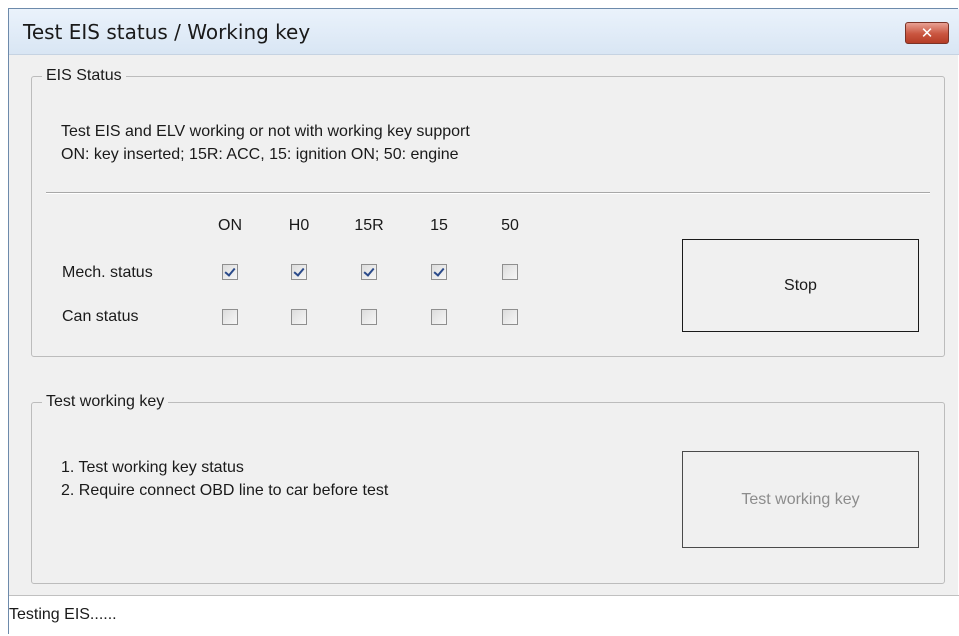  Describe the element at coordinates (369, 272) in the screenshot. I see `mech-status-15r-checkbox` at that location.